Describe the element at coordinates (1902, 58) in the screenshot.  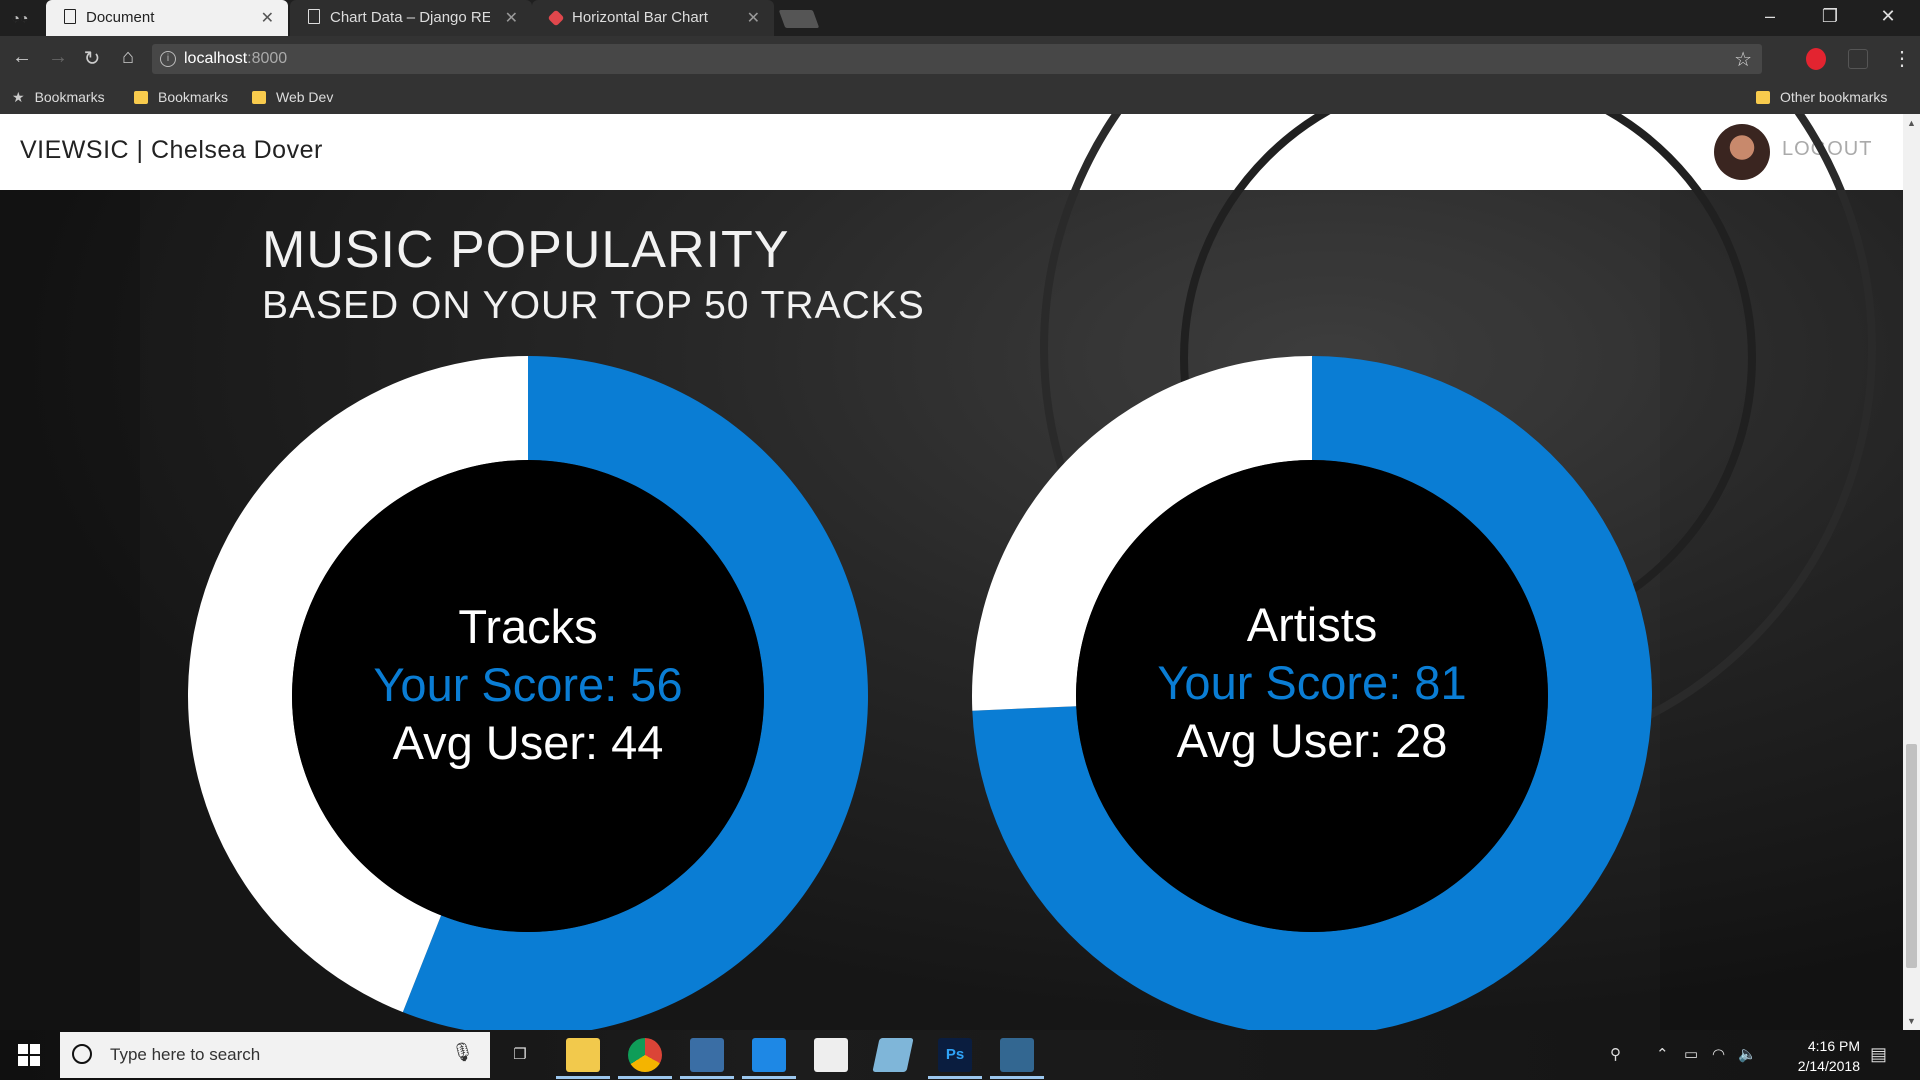
I see `browser-menu-button: ⋮` at that location.